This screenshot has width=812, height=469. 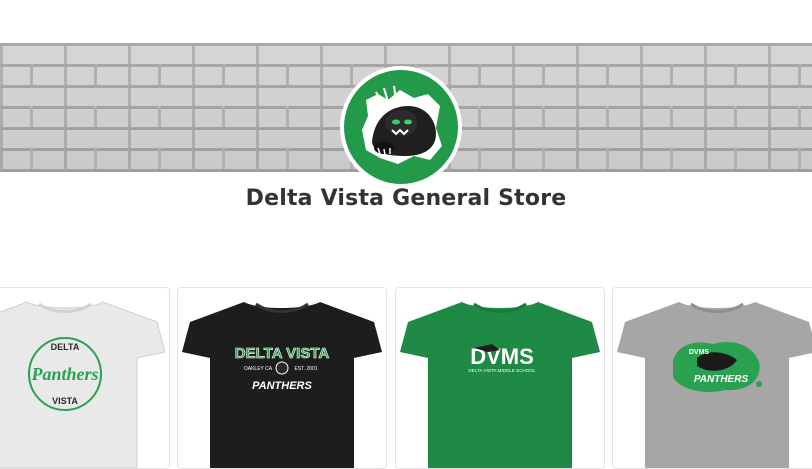 I want to click on tshirt-image: DELTA VISTA OAKLEY CA EST. 2001 PANTHERS, so click(x=282, y=385).